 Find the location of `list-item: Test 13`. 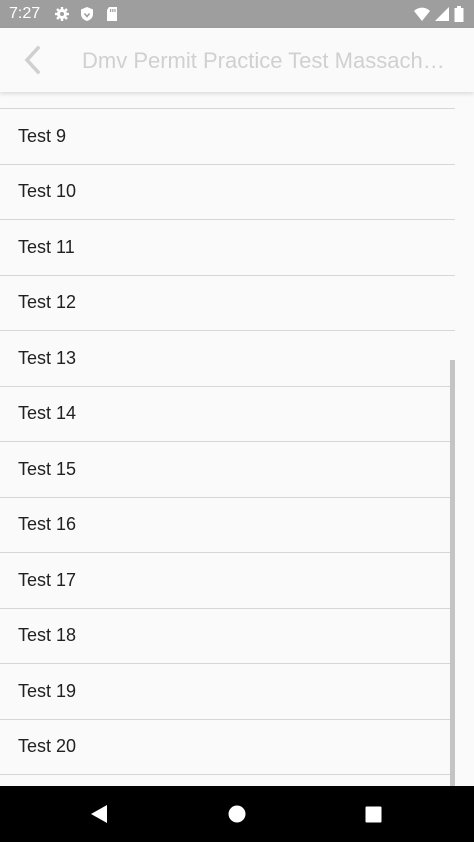

list-item: Test 13 is located at coordinates (227, 359).